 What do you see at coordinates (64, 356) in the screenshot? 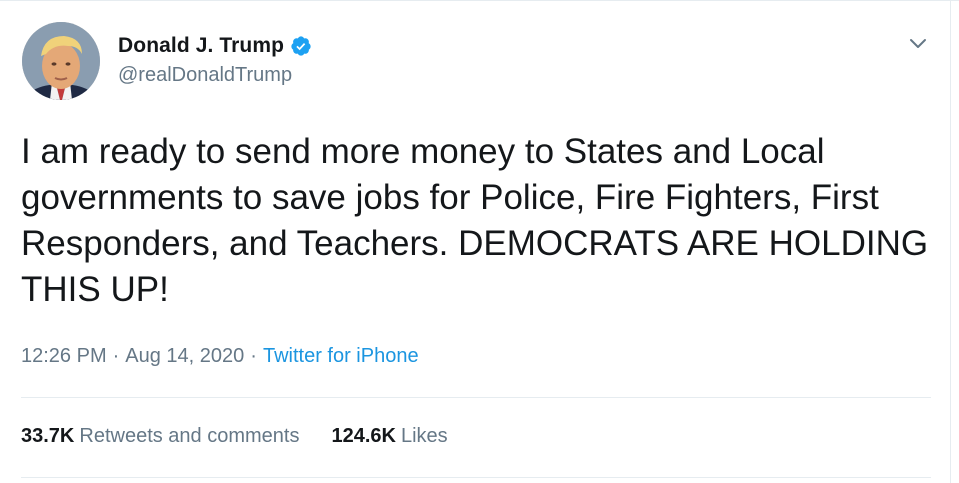
I see `tweet-time: 12:26 PM` at bounding box center [64, 356].